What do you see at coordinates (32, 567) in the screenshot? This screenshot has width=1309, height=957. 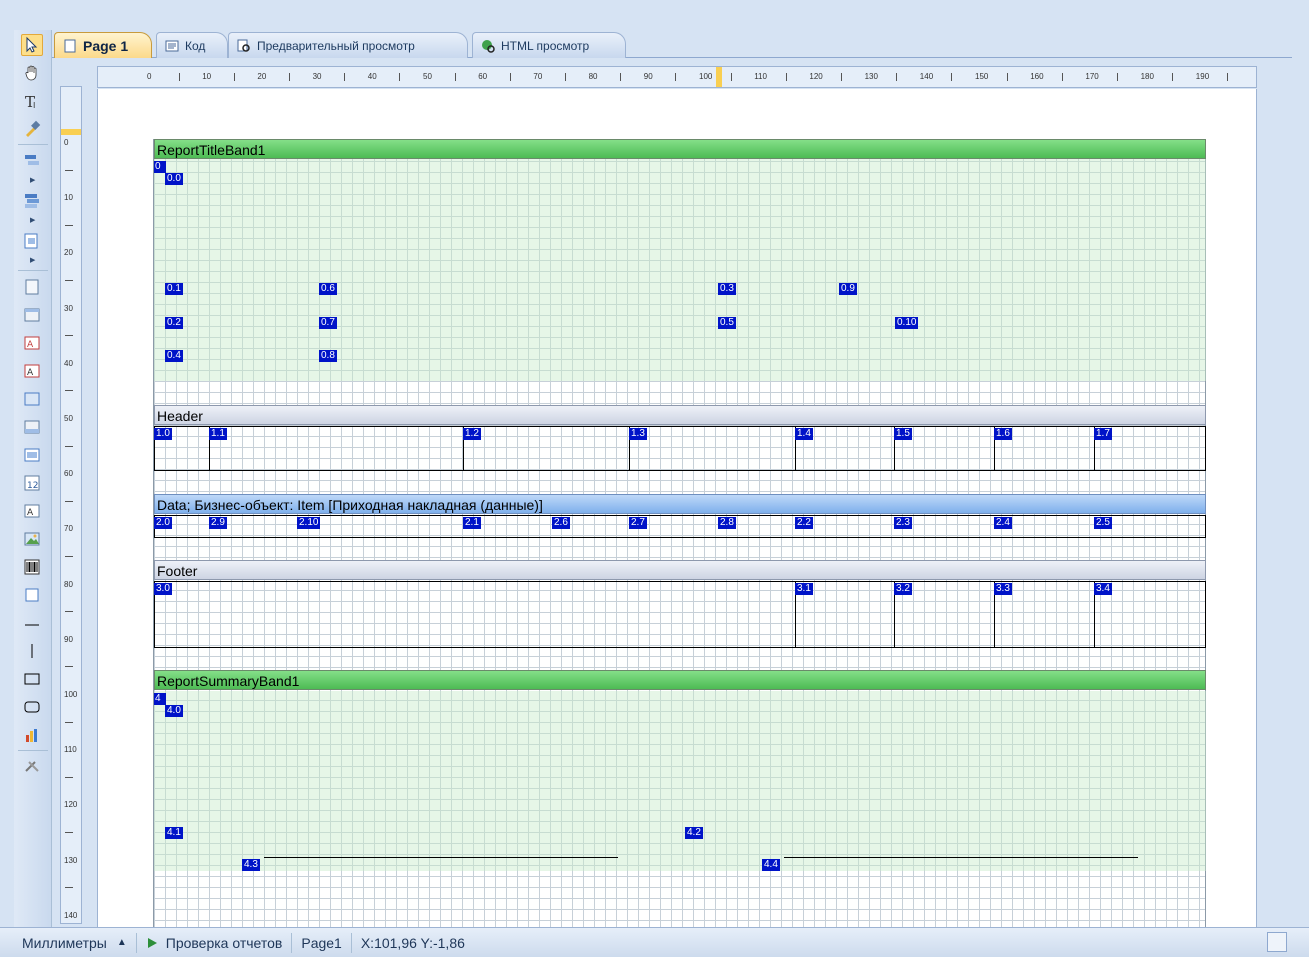 I see `barcode-icon` at bounding box center [32, 567].